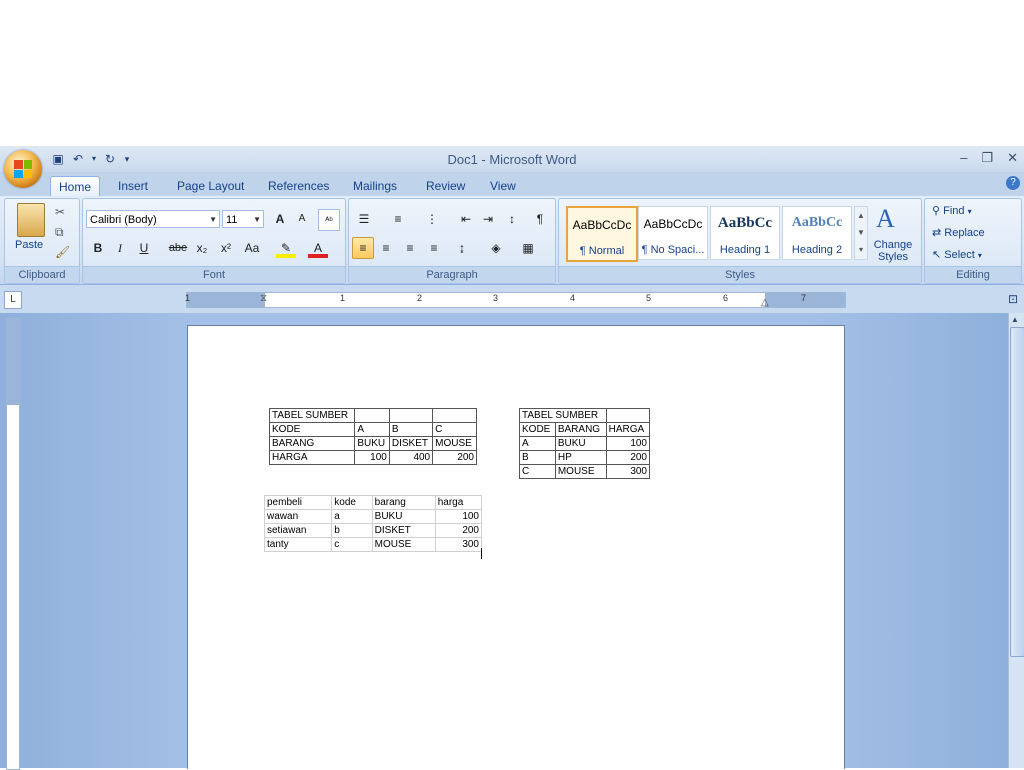 This screenshot has height=770, width=1024. I want to click on justify-icon: ≡, so click(434, 248).